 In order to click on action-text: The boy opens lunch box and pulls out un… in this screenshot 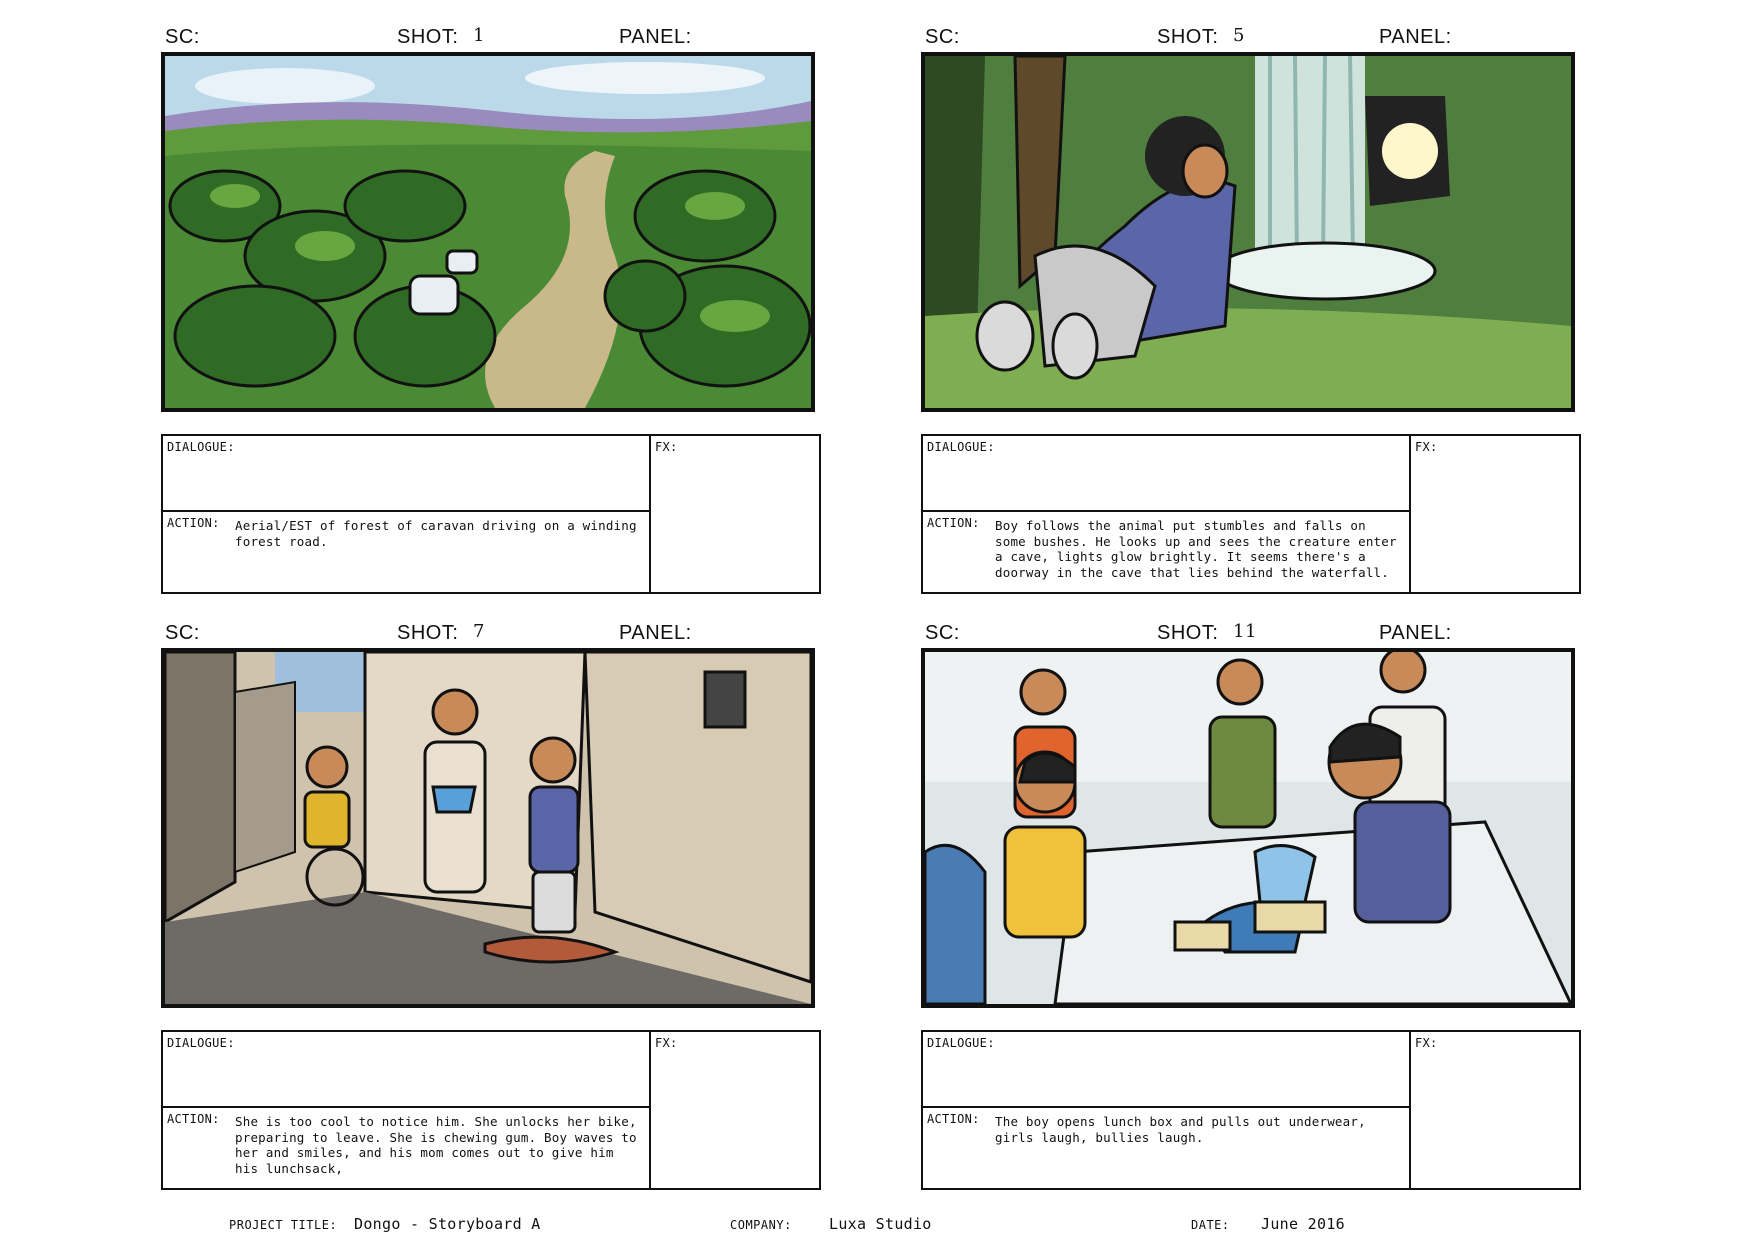, I will do `click(1180, 1129)`.